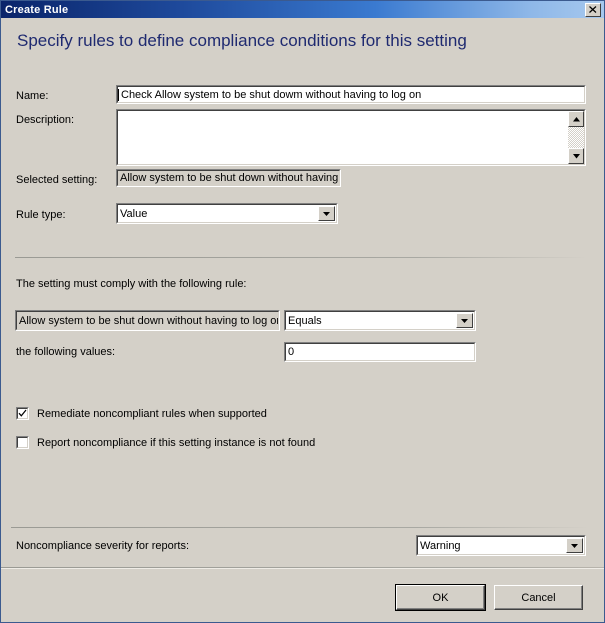 The width and height of the screenshot is (605, 623). I want to click on ok-button: OK, so click(440, 597).